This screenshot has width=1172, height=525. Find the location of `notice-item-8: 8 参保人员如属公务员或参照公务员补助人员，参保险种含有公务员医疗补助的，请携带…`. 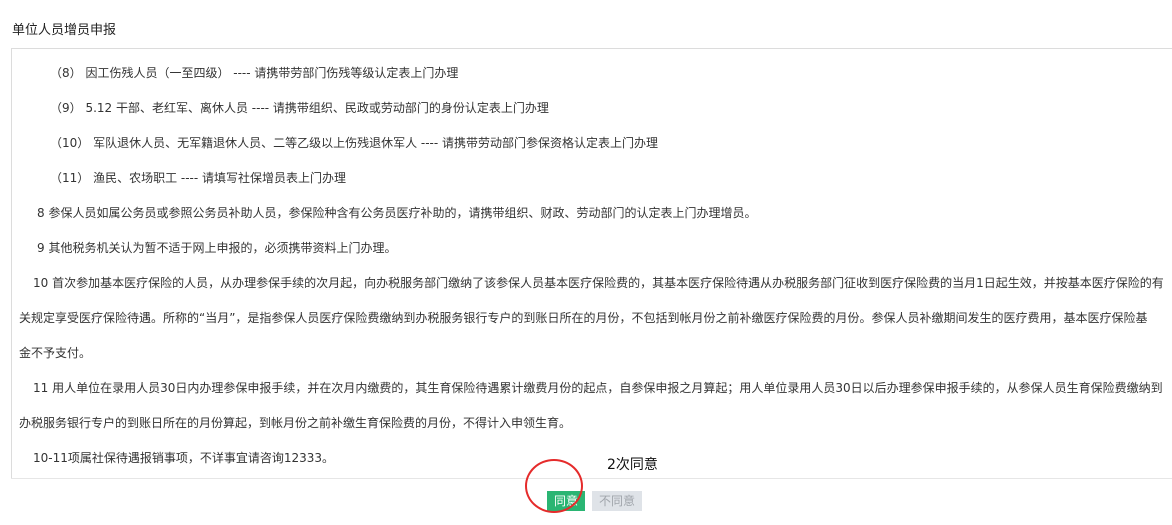

notice-item-8: 8 参保人员如属公务员或参照公务员补助人员，参保险种含有公务员医疗补助的，请携带… is located at coordinates (397, 213).